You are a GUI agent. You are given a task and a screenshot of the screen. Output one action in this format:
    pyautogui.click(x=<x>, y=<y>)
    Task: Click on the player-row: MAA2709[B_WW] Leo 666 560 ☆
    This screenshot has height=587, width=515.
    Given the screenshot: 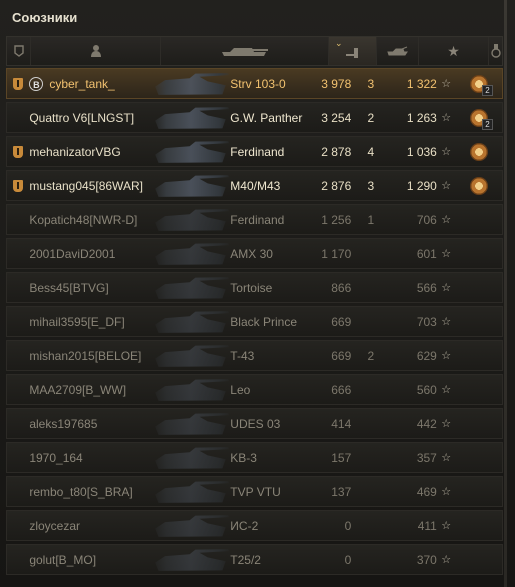 What is the action you would take?
    pyautogui.click(x=254, y=389)
    